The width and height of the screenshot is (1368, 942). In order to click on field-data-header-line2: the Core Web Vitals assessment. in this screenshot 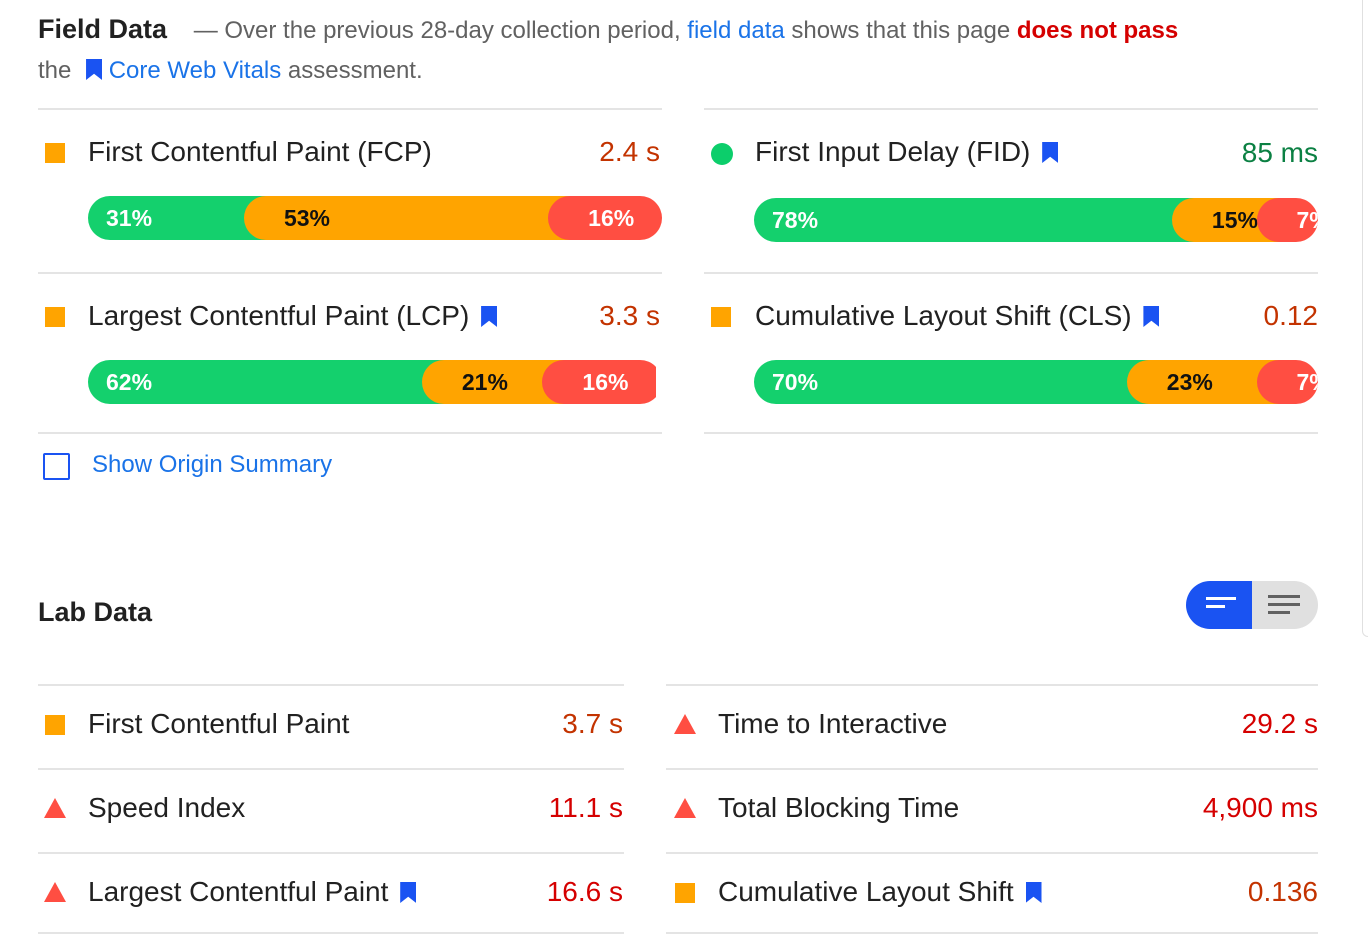, I will do `click(230, 71)`.